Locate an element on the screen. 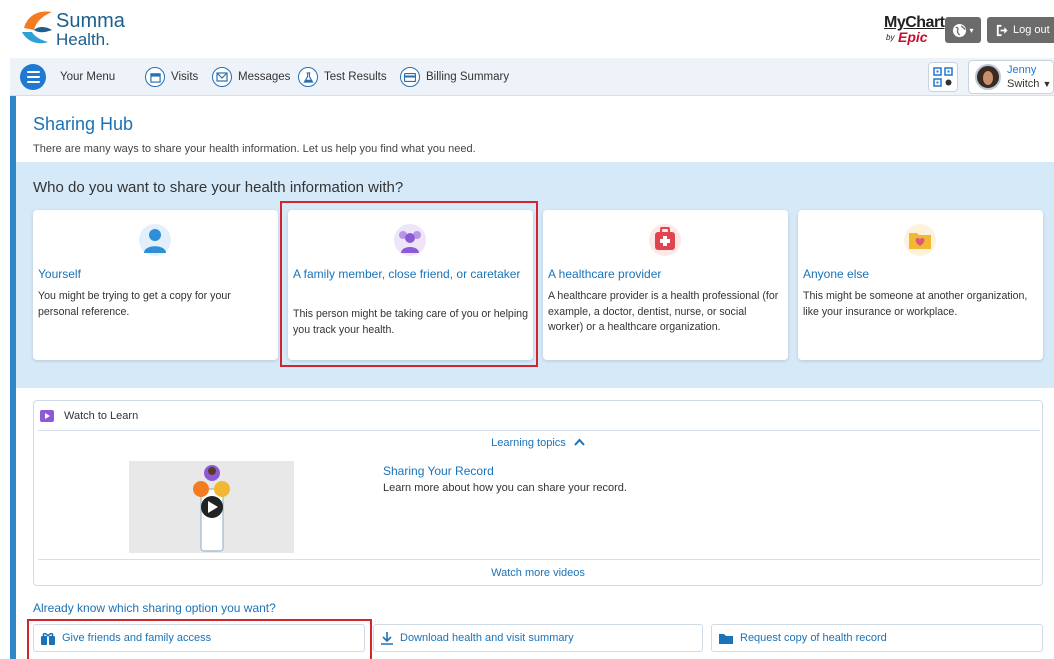 Image resolution: width=1054 pixels, height=659 pixels. logout-icon is located at coordinates (1002, 30).